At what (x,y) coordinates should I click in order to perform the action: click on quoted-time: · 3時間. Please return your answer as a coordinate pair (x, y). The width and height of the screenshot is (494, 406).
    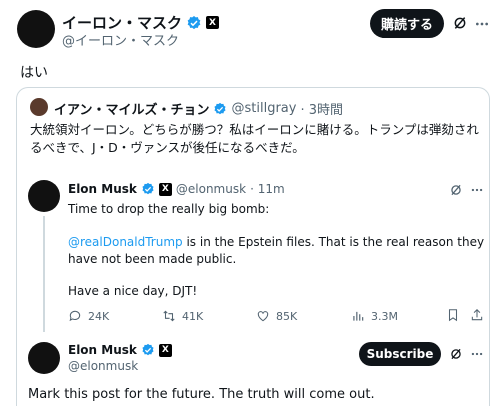
    Looking at the image, I should click on (321, 108).